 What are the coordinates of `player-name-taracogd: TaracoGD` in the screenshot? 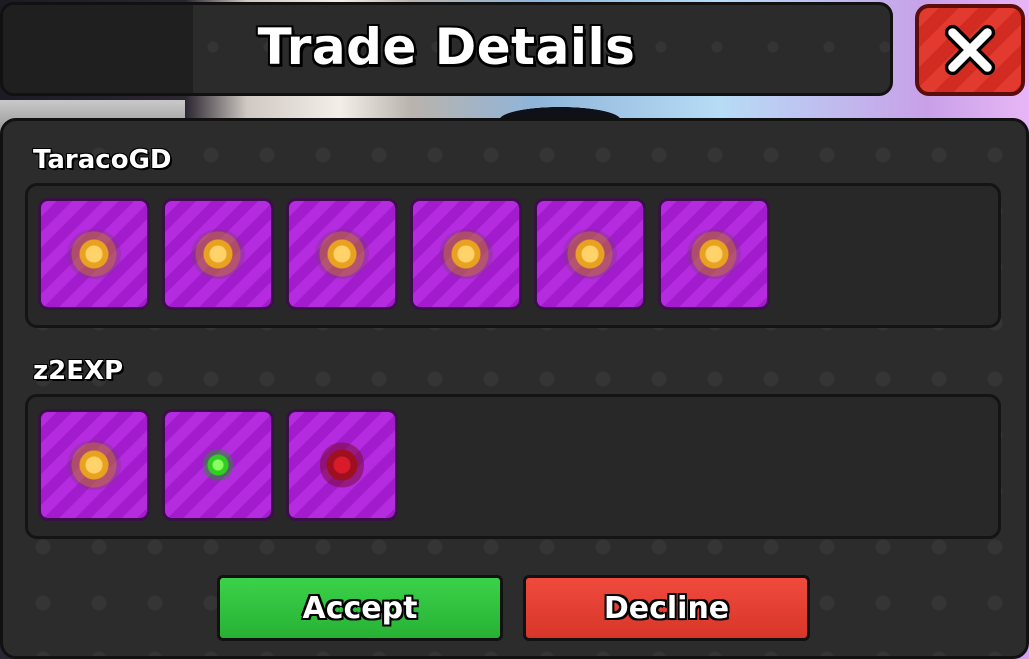 It's located at (102, 160).